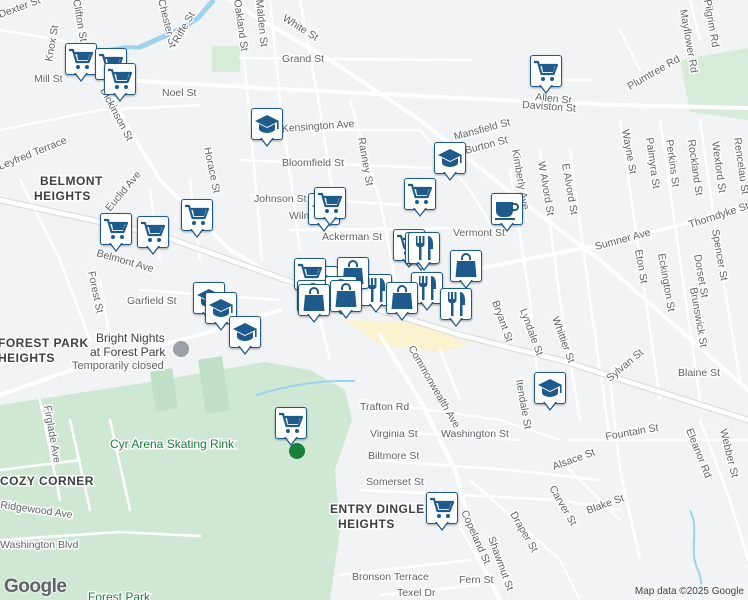 This screenshot has width=748, height=600. I want to click on park-area-north, so click(226, 59).